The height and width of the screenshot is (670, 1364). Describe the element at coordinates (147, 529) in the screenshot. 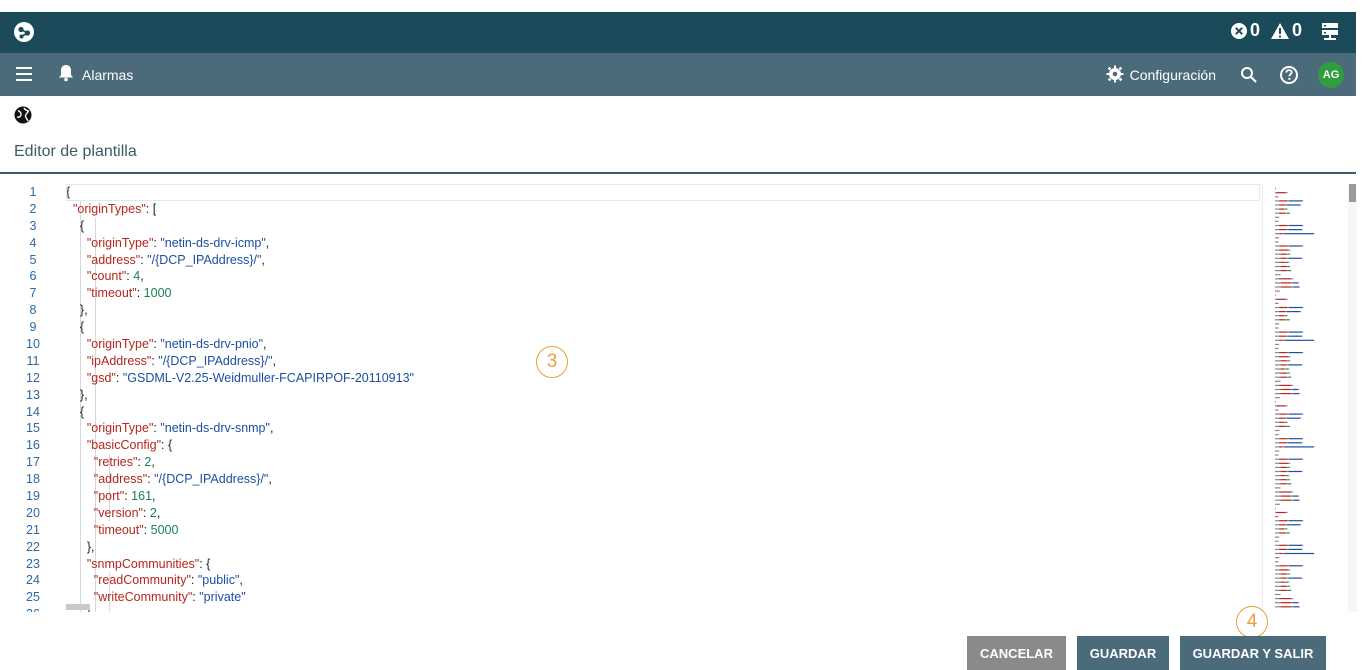

I see `code-token: :` at that location.